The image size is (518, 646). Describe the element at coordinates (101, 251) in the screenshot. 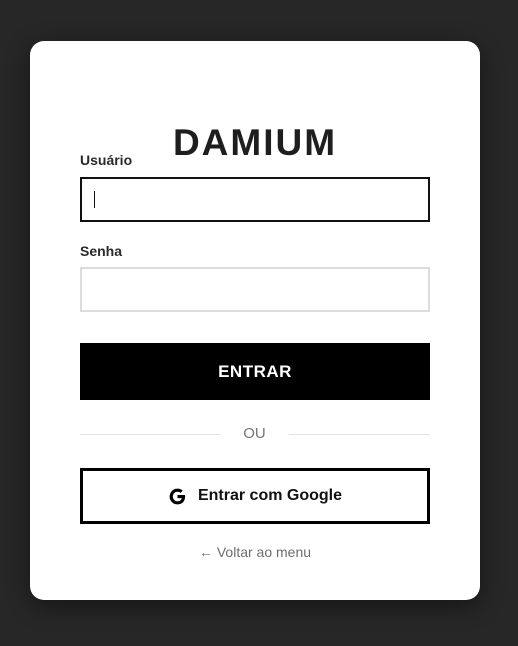

I see `password-label: Senha` at that location.